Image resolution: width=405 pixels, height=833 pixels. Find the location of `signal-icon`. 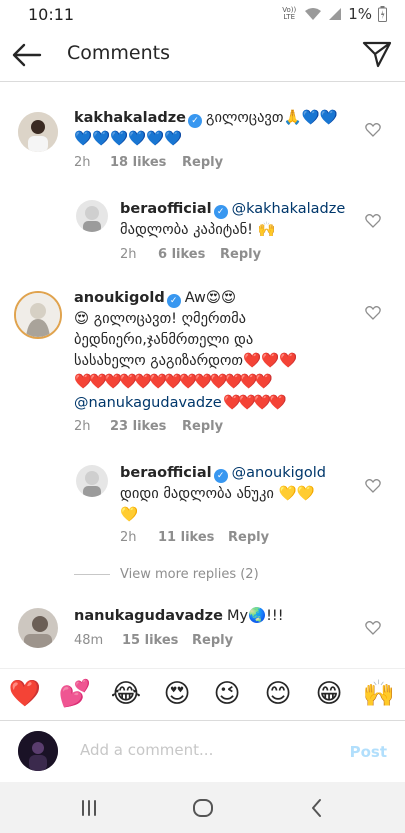

signal-icon is located at coordinates (335, 14).